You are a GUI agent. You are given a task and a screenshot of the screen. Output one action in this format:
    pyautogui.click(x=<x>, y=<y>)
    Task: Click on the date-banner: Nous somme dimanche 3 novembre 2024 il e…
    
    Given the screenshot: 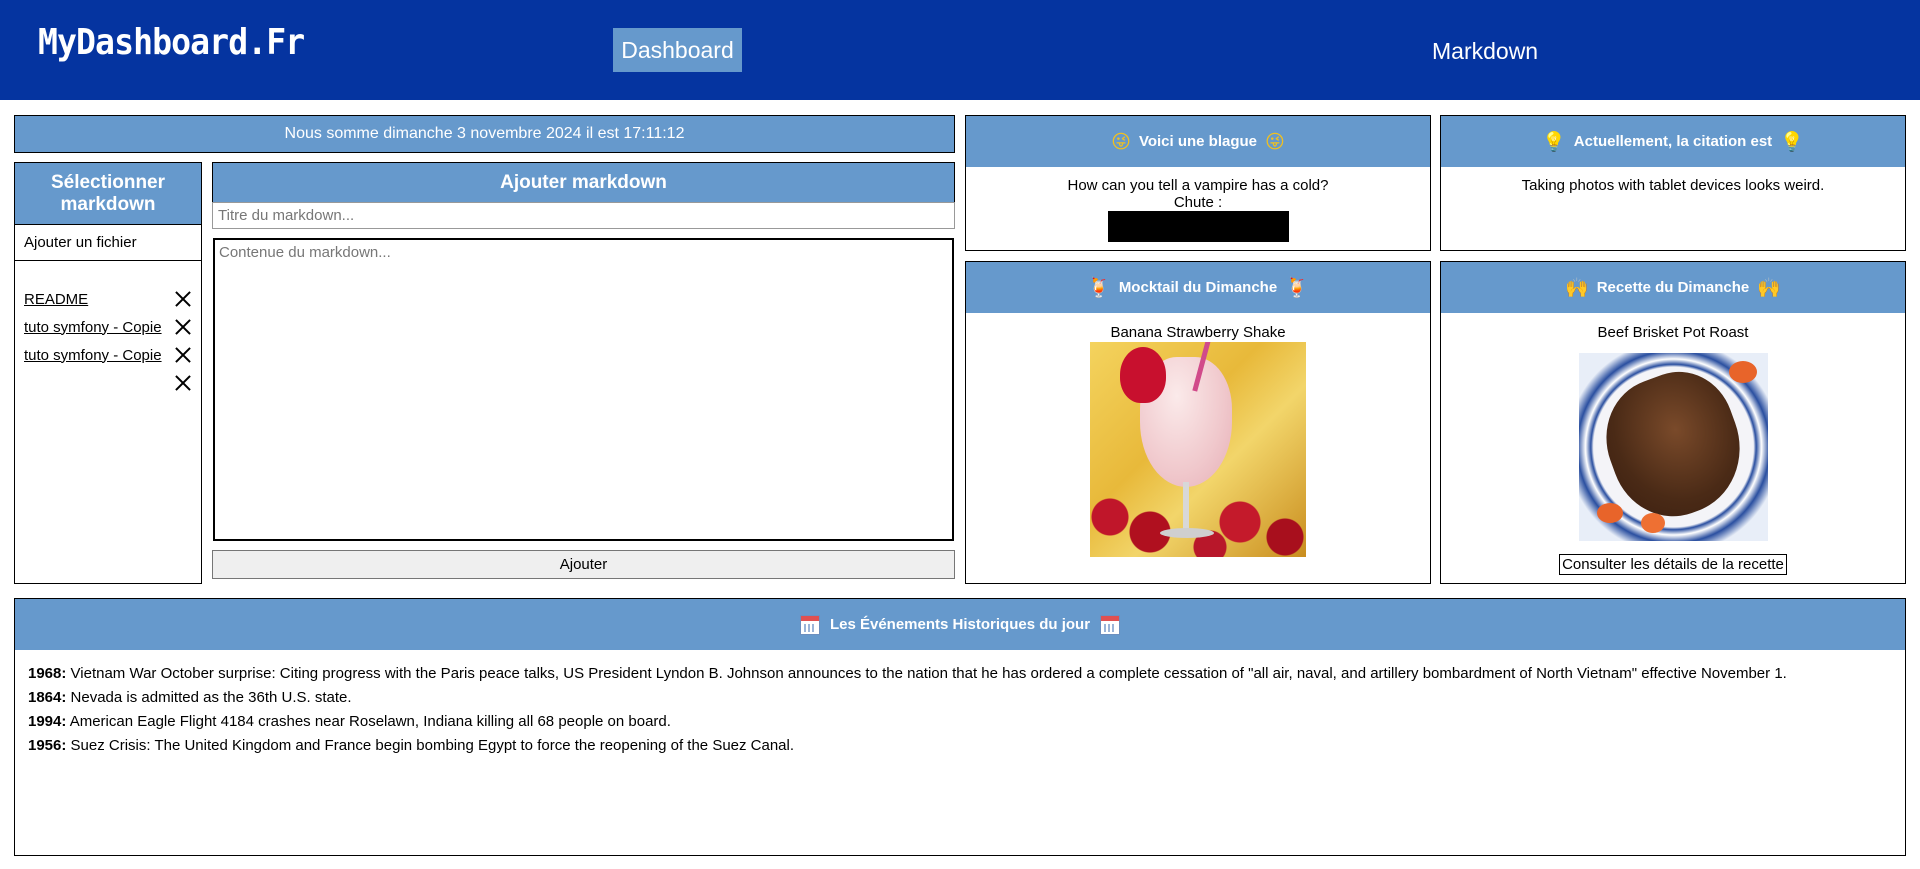 What is the action you would take?
    pyautogui.click(x=484, y=134)
    